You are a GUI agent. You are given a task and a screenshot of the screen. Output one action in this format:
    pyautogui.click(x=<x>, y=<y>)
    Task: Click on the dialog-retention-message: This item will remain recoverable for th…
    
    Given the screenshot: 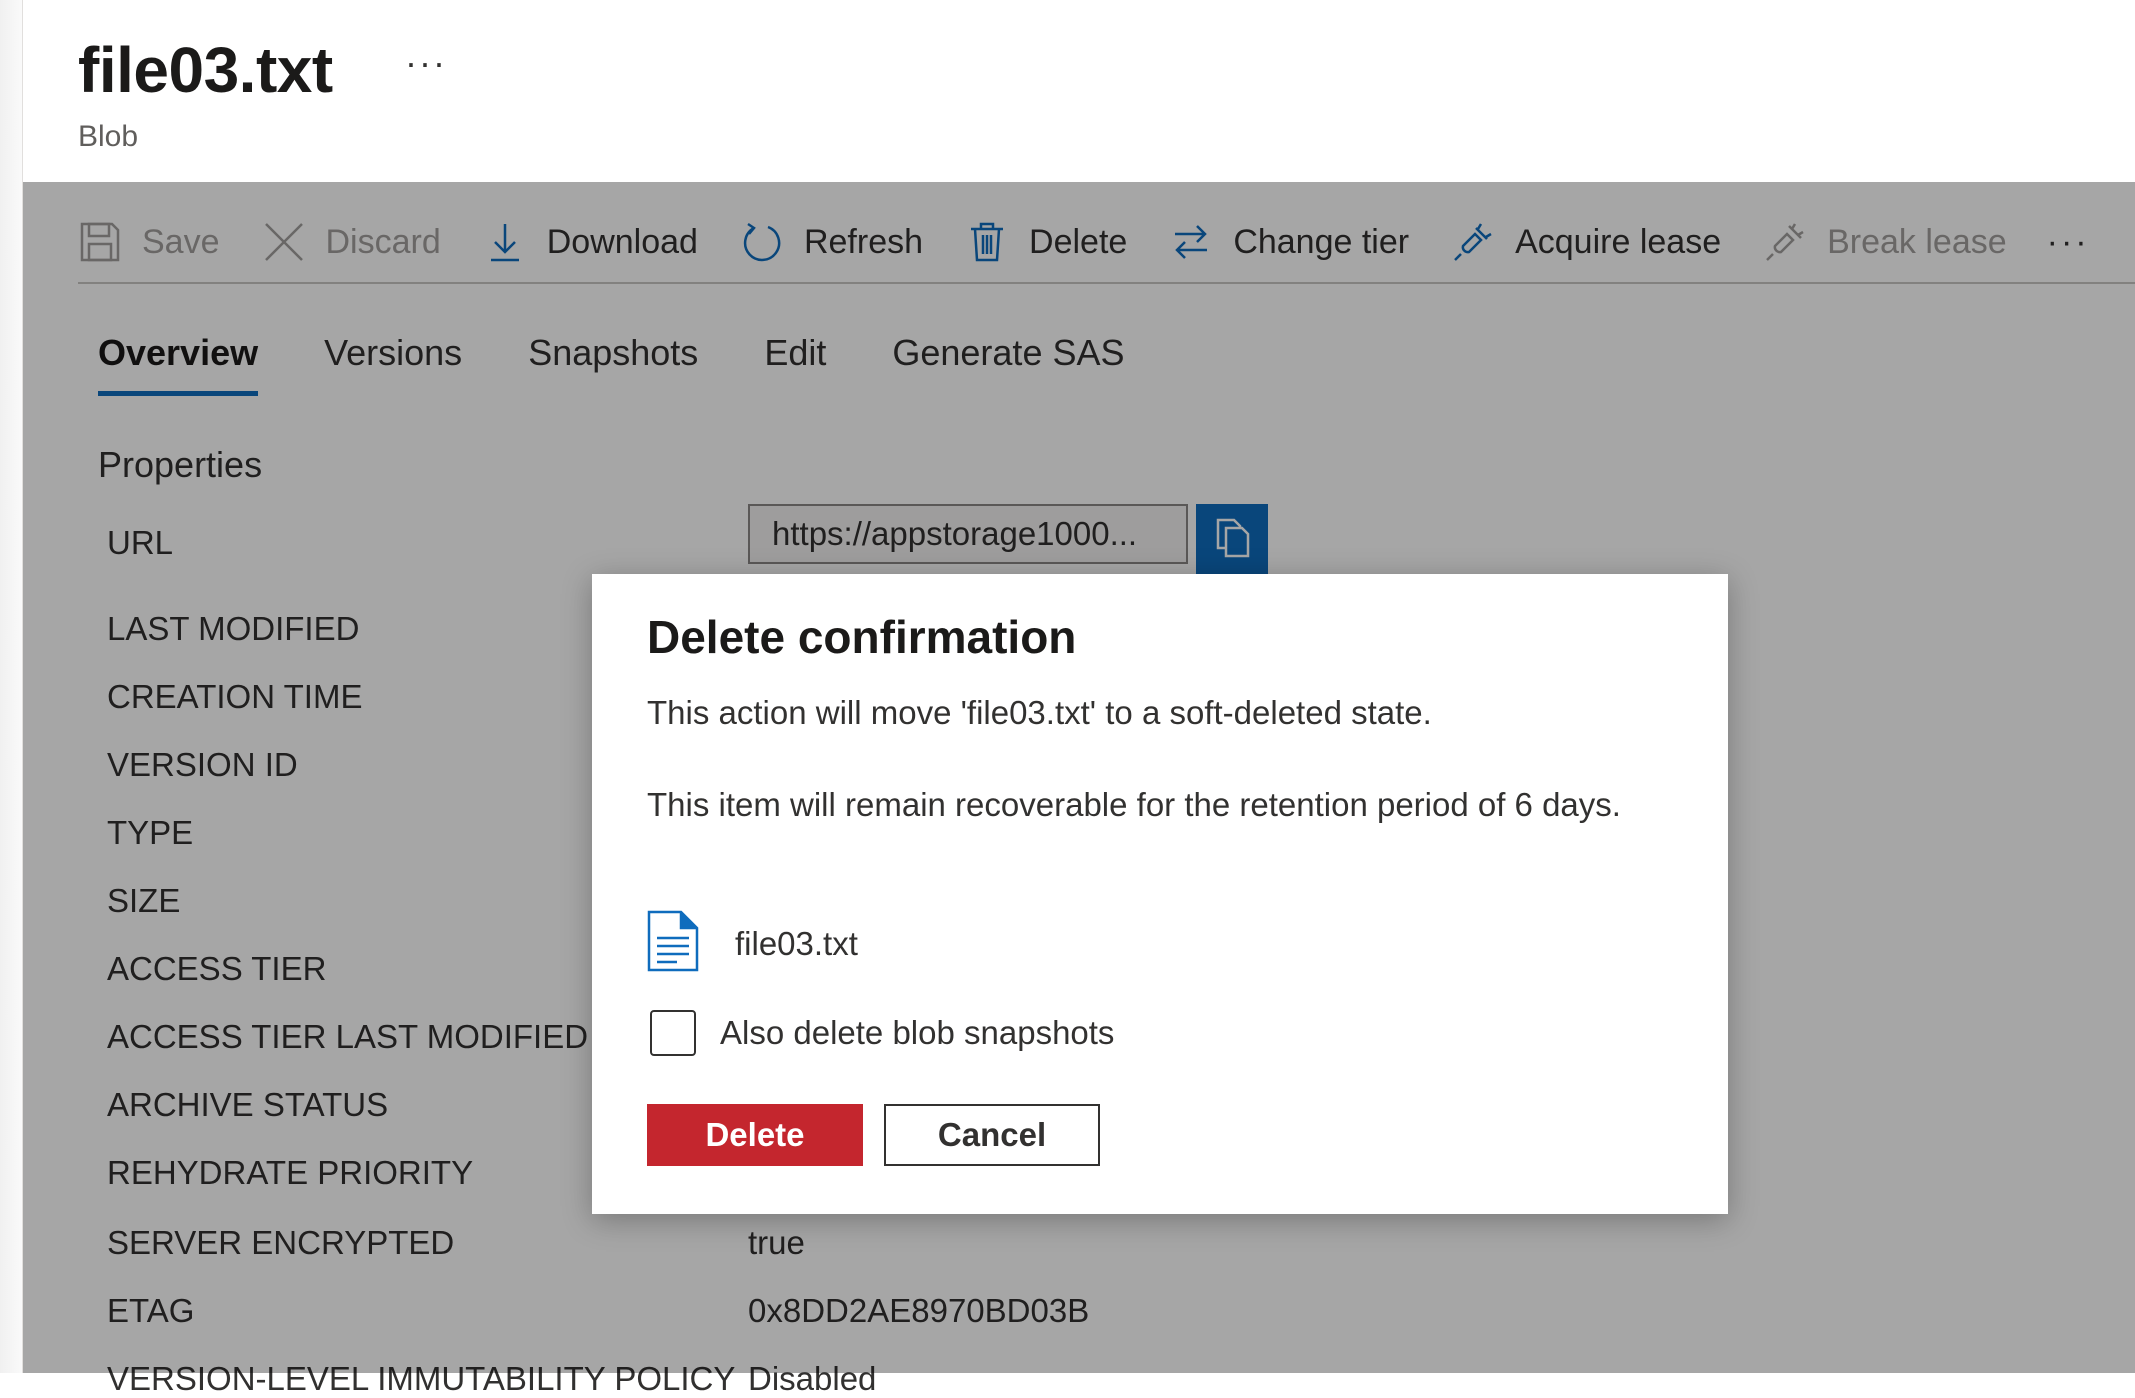 What is the action you would take?
    pyautogui.click(x=1134, y=804)
    